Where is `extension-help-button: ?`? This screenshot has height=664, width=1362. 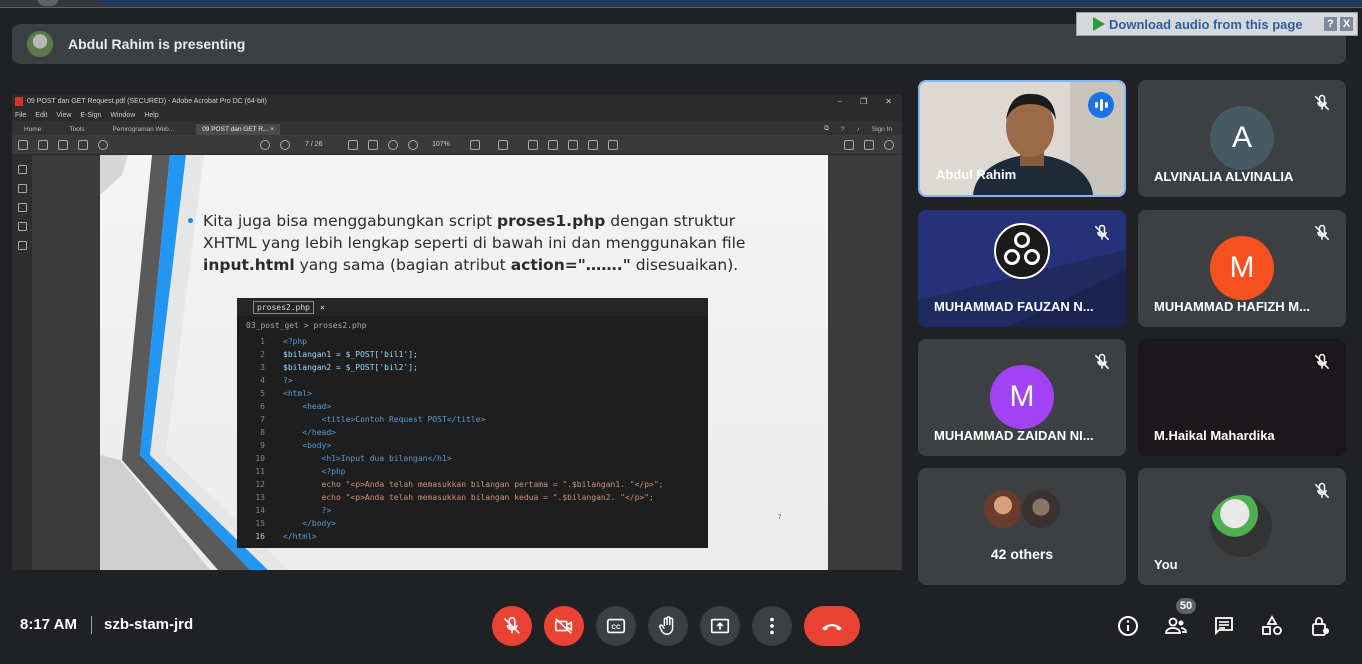
extension-help-button: ? is located at coordinates (1330, 24).